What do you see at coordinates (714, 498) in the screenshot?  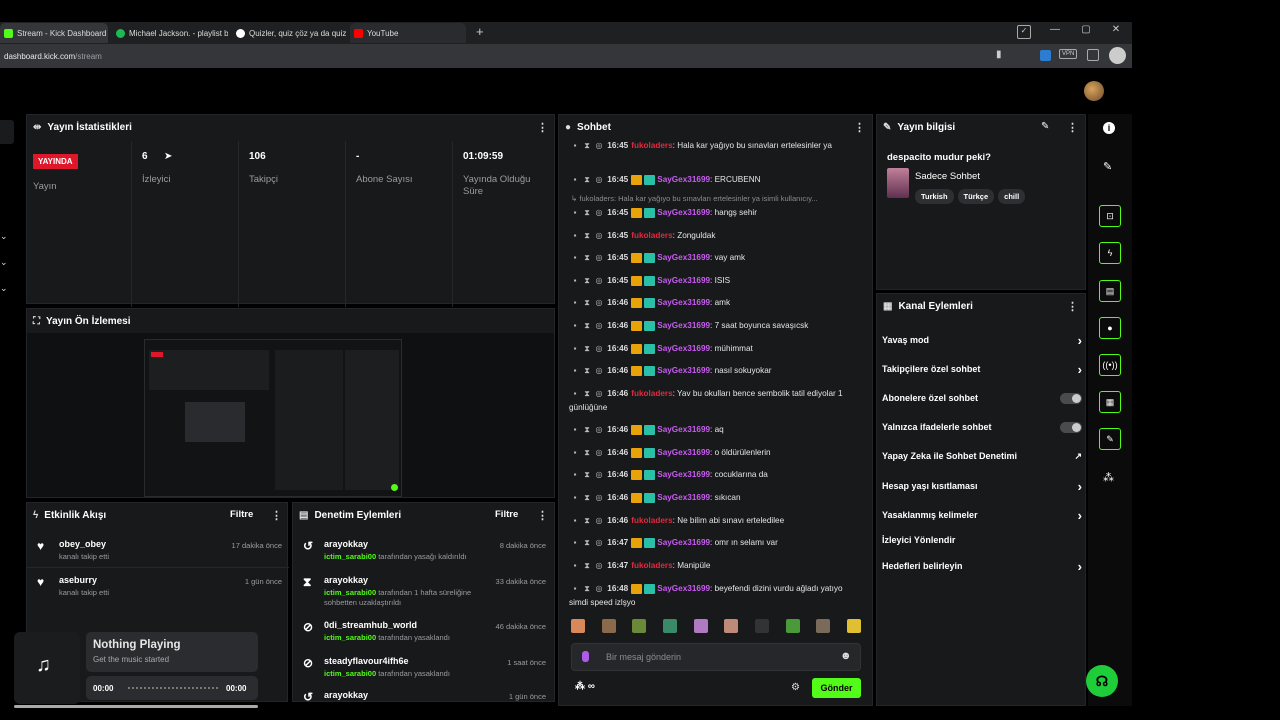 I see `chat-message: ▪ ⧗ ◎ 16:46 SayGex31699: sıkıcan` at bounding box center [714, 498].